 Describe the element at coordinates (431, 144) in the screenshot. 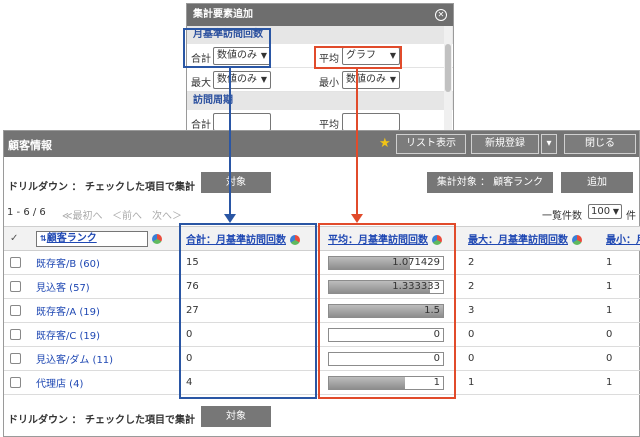

I see `list-view-button: リスト表示` at that location.